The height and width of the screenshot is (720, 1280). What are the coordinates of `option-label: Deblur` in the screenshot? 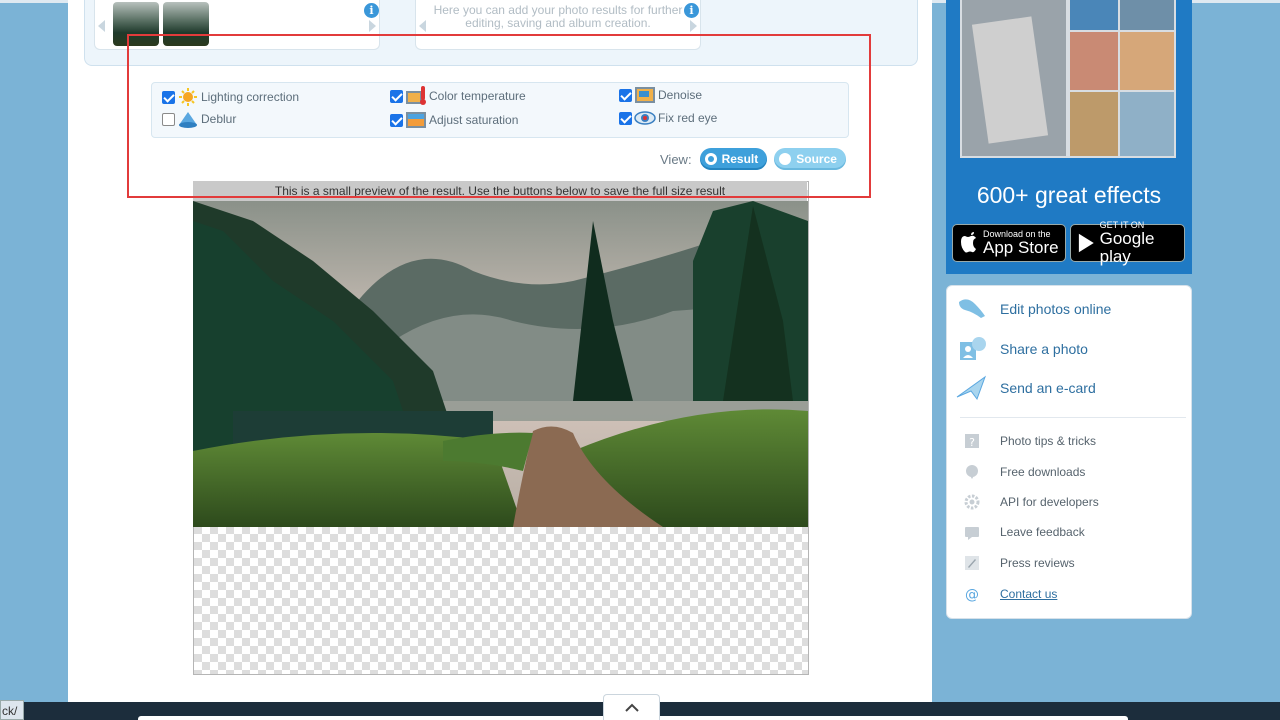 It's located at (219, 119).